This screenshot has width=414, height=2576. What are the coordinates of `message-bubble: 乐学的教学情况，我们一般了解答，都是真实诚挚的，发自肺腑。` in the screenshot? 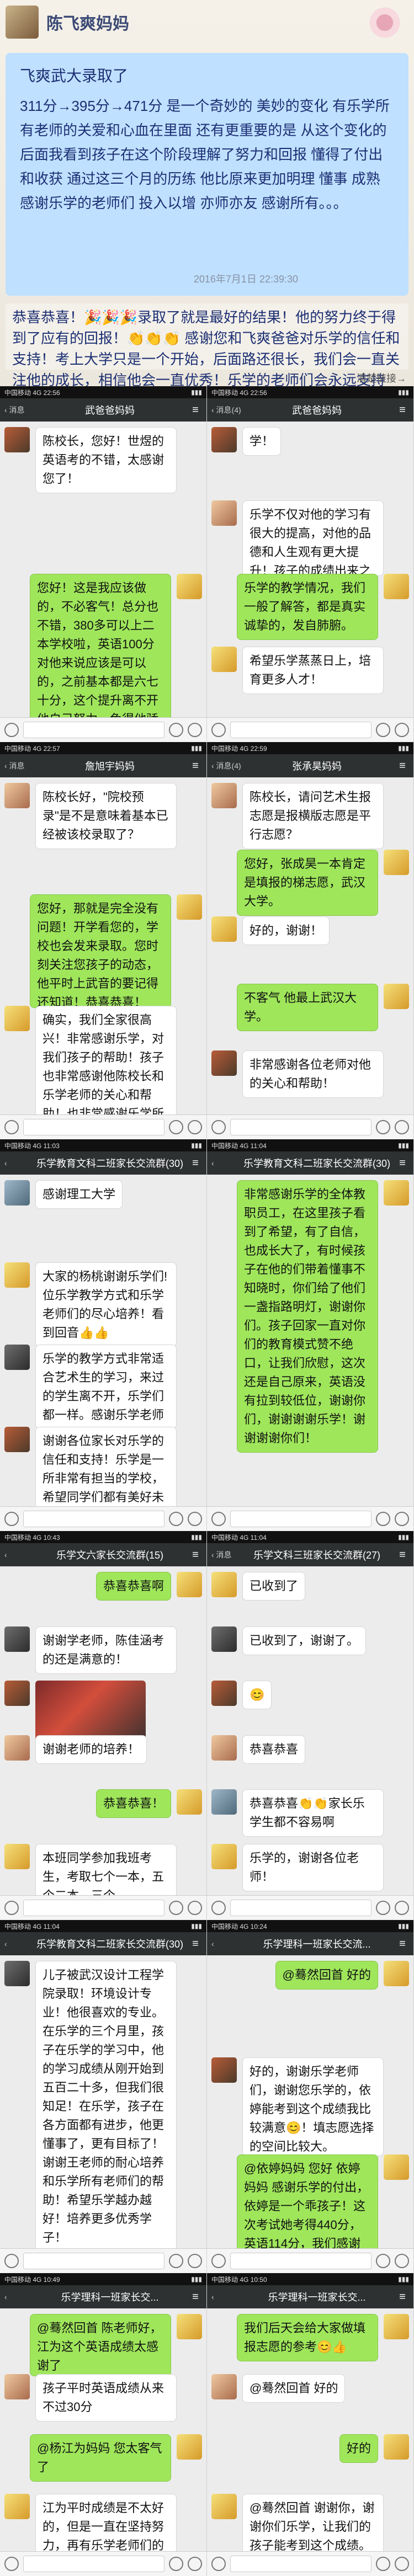 It's located at (308, 607).